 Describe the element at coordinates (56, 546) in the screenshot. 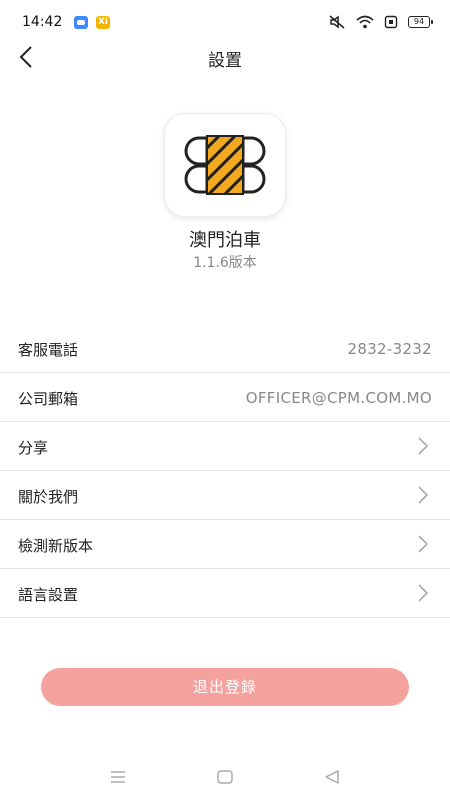

I see `setting-label: 檢測新版本` at that location.